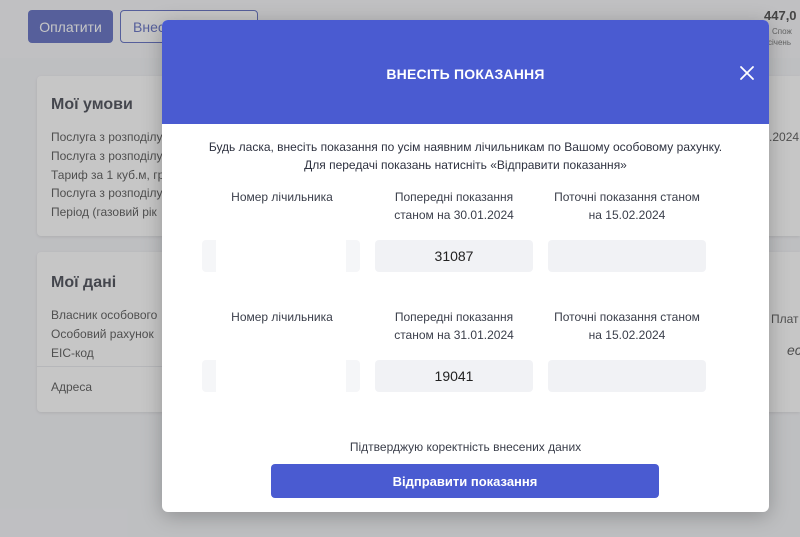 This screenshot has height=537, width=800. What do you see at coordinates (454, 335) in the screenshot?
I see `prev-reading-header-line2: станом на 31.01.2024` at bounding box center [454, 335].